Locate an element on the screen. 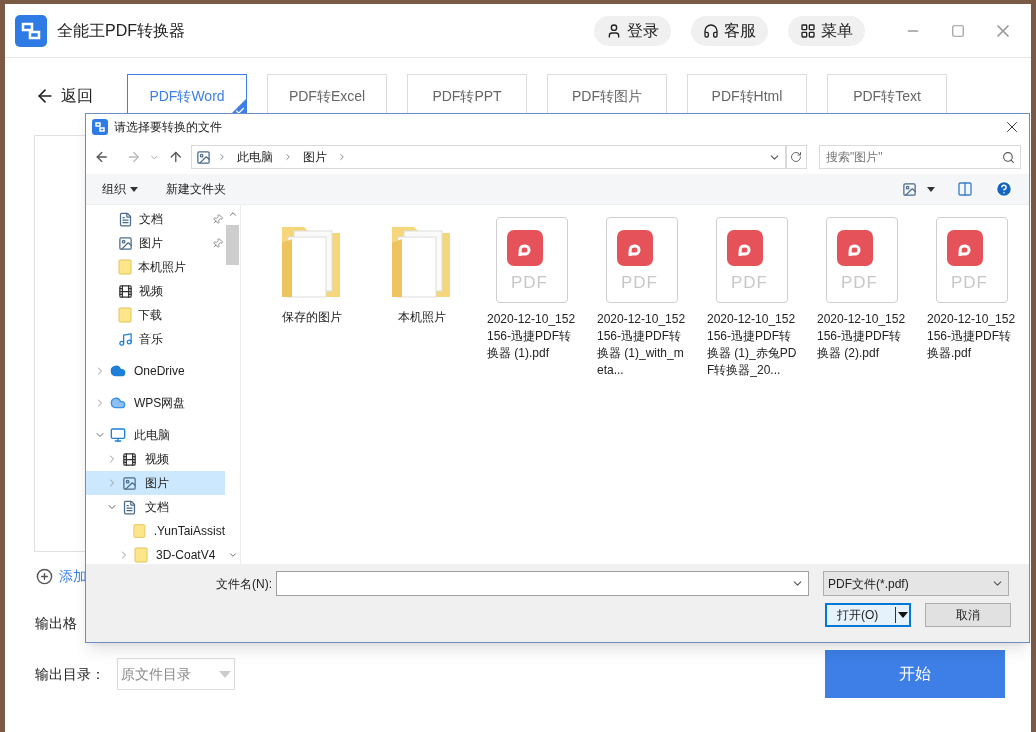  file-name: 保存的图片 is located at coordinates (312, 317).